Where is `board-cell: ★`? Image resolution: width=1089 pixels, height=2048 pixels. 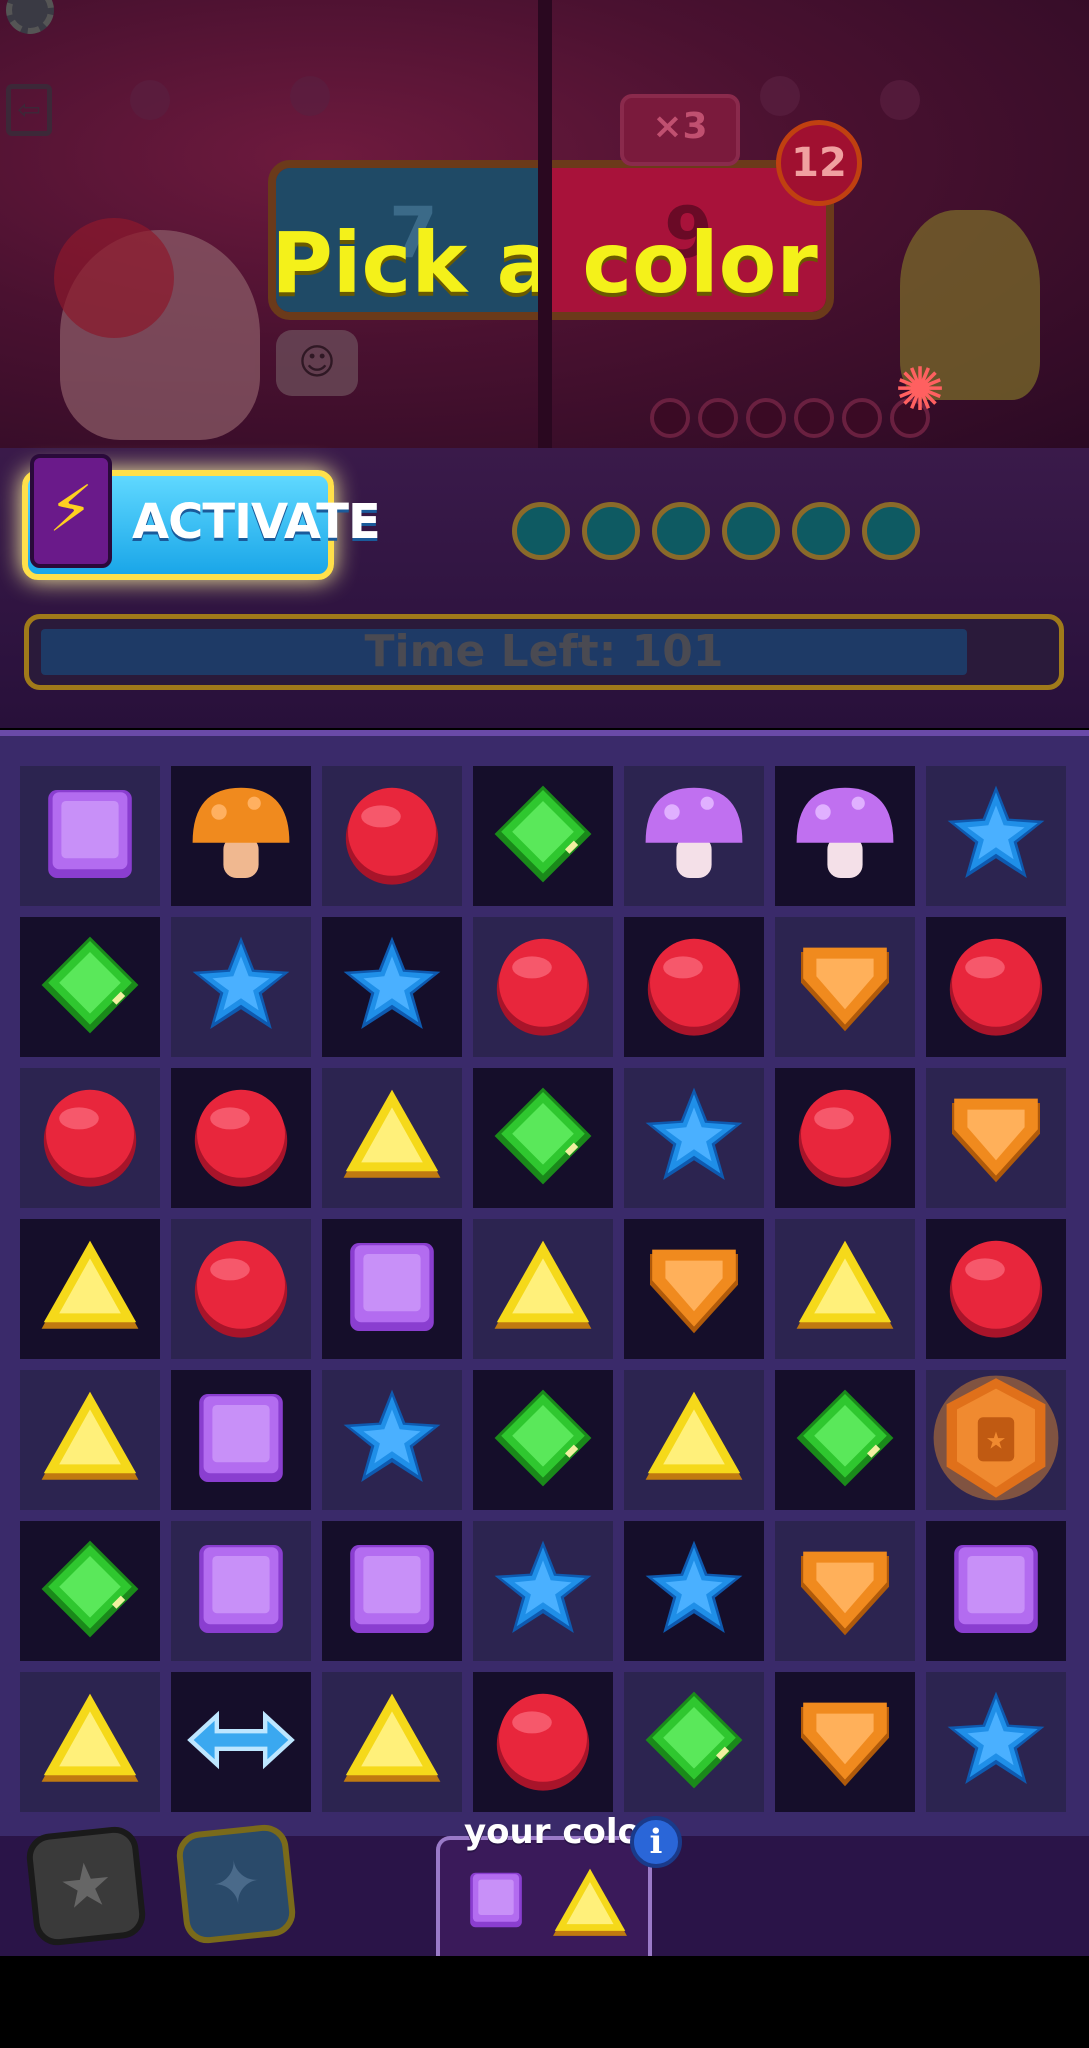 board-cell: ★ is located at coordinates (996, 1440).